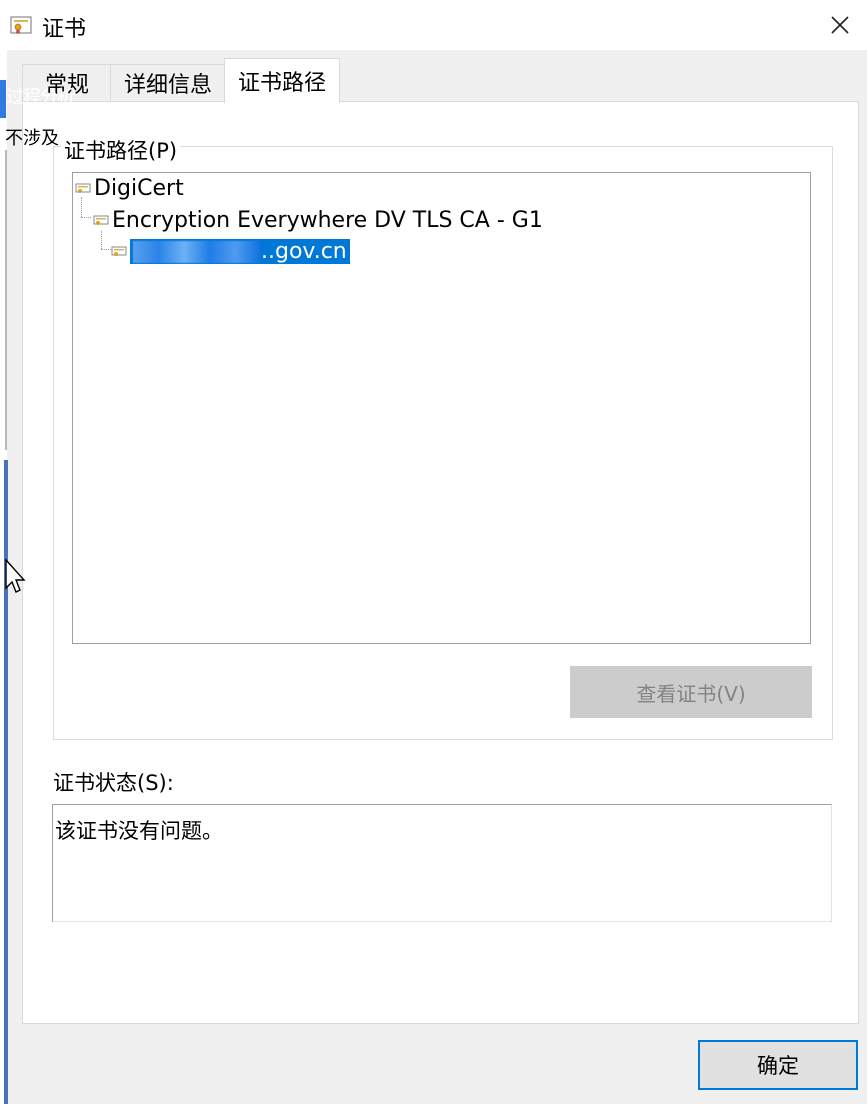 This screenshot has width=867, height=1104. I want to click on overlay-text-2: 不涉及, so click(32, 138).